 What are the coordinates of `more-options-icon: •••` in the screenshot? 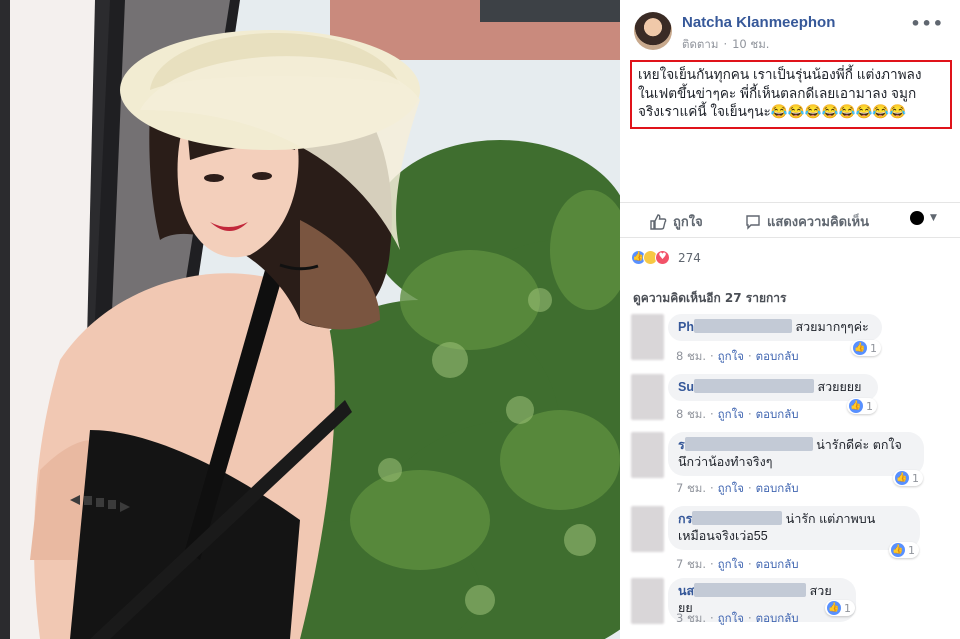 It's located at (927, 23).